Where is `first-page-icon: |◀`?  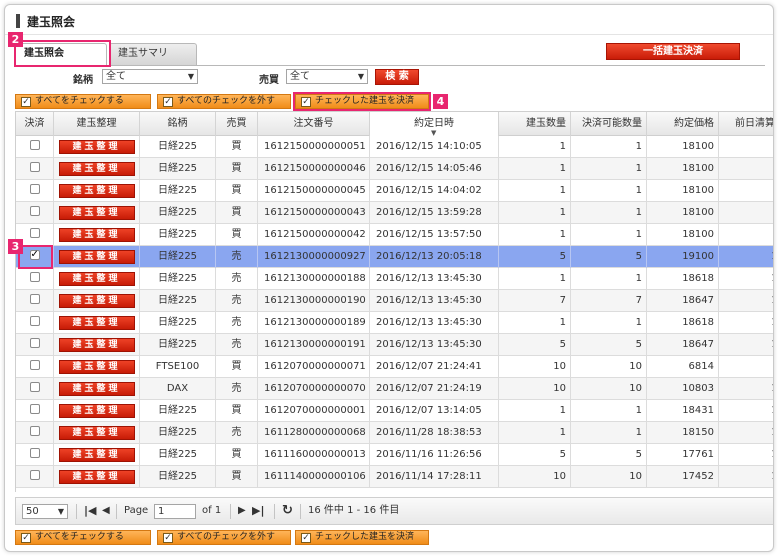
first-page-icon: |◀ is located at coordinates (90, 511).